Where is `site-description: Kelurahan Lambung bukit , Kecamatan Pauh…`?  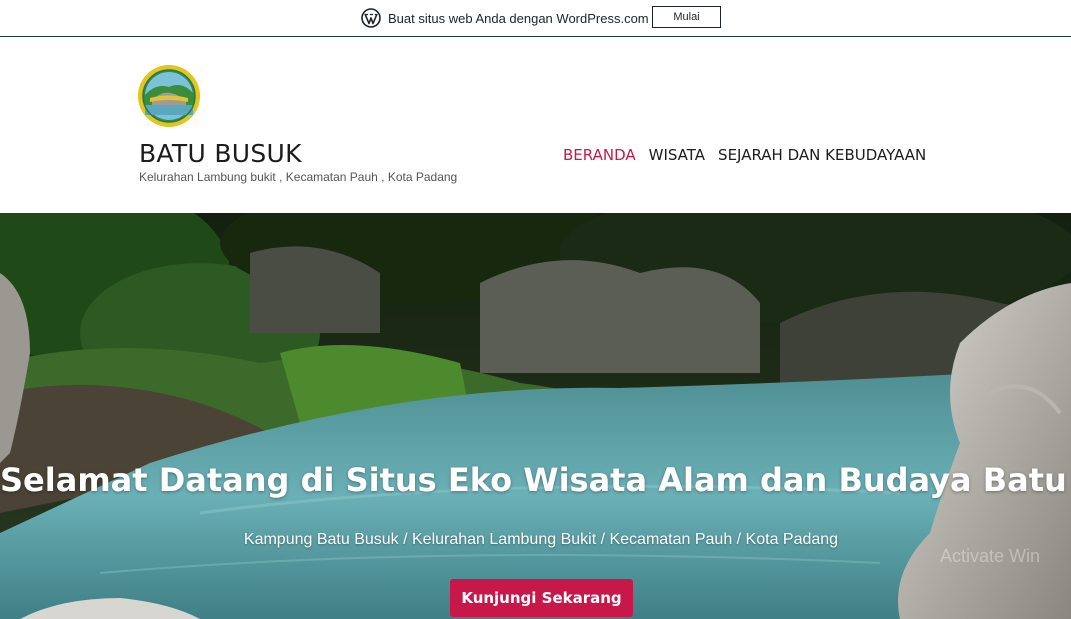 site-description: Kelurahan Lambung bukit , Kecamatan Pauh… is located at coordinates (298, 177).